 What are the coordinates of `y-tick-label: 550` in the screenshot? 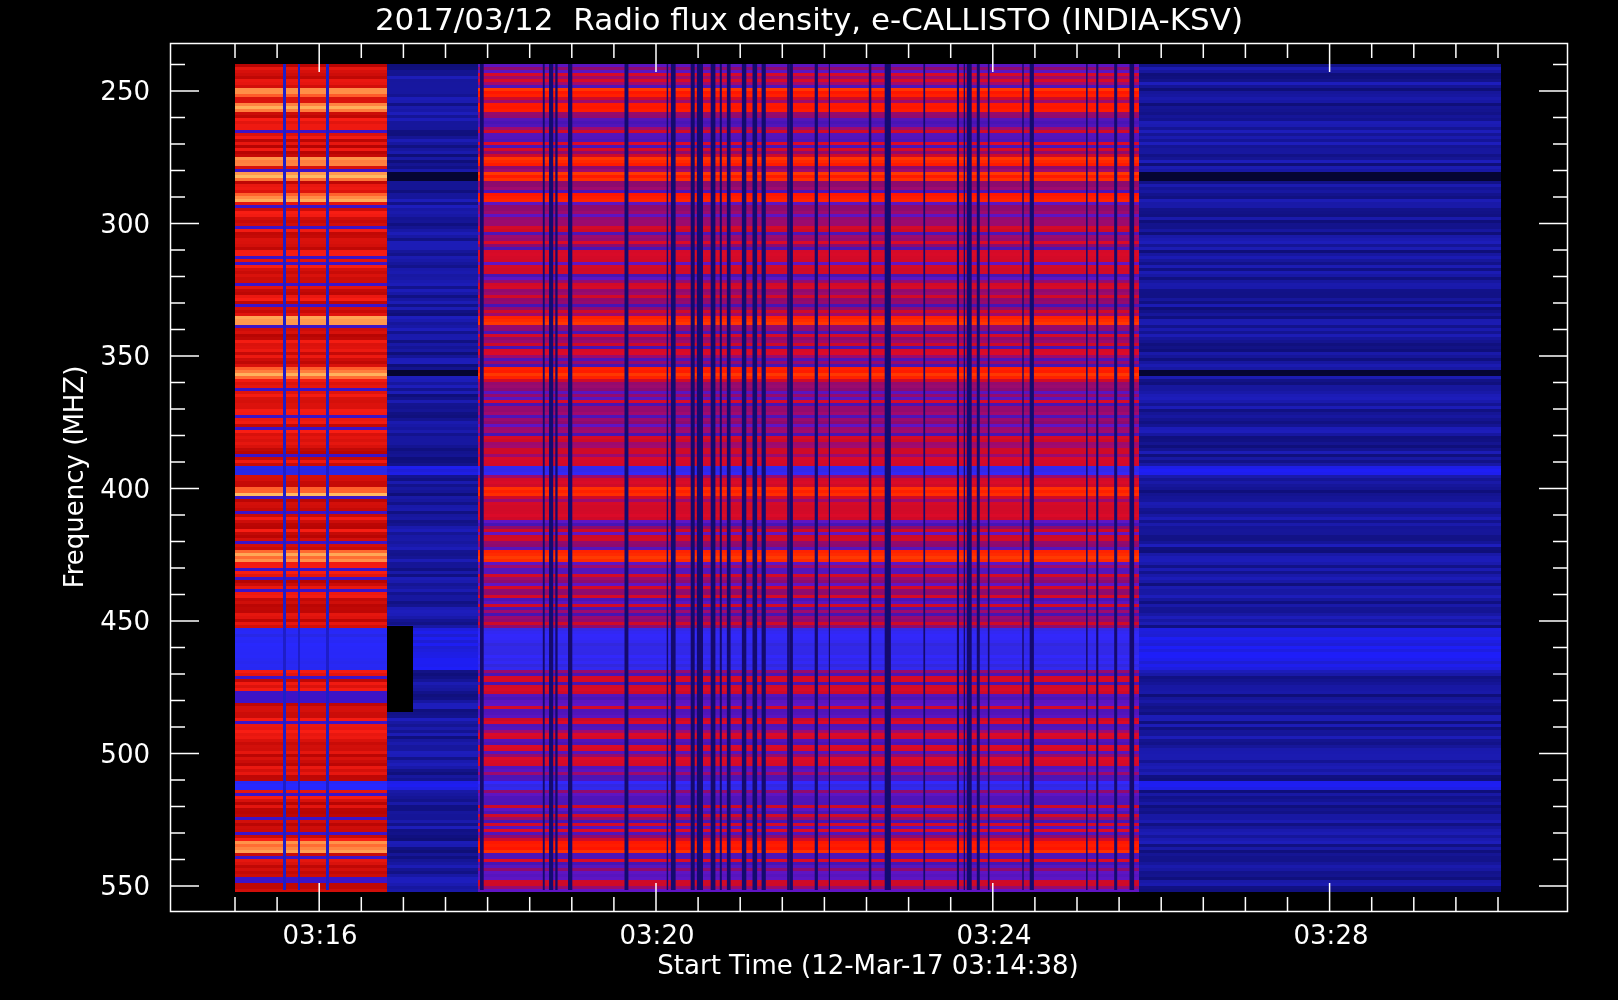 It's located at (125, 886).